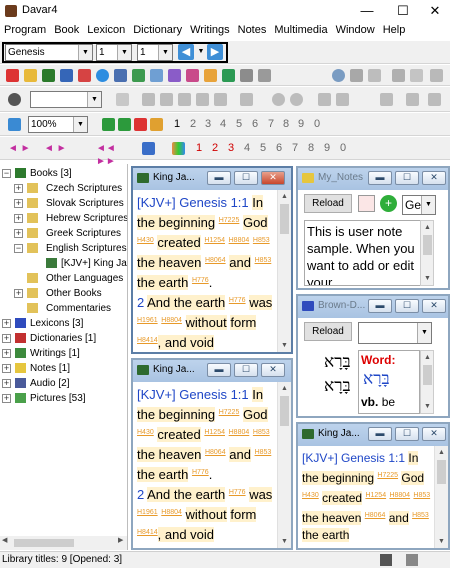 The height and width of the screenshot is (568, 450). Describe the element at coordinates (169, 454) in the screenshot. I see `word: the heaven` at that location.